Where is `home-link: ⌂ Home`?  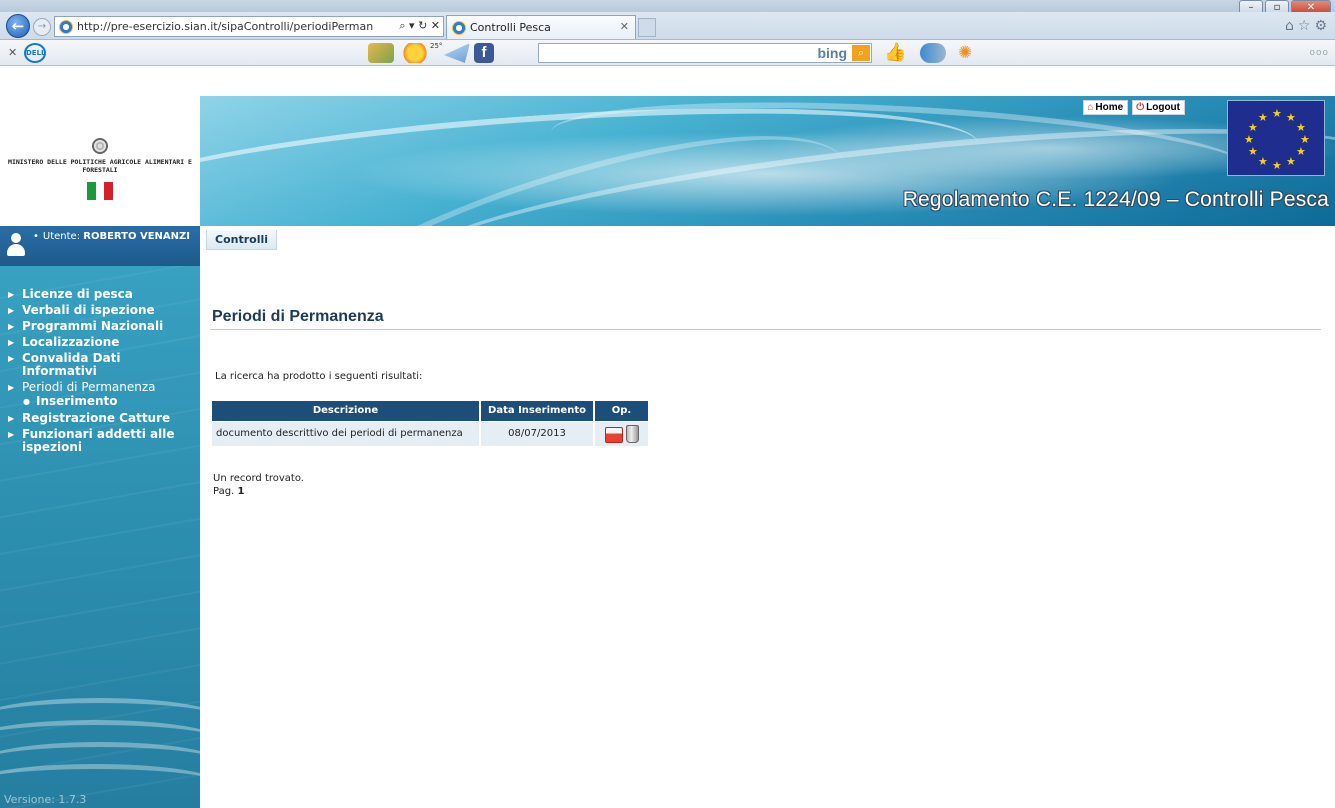
home-link: ⌂ Home is located at coordinates (1106, 107).